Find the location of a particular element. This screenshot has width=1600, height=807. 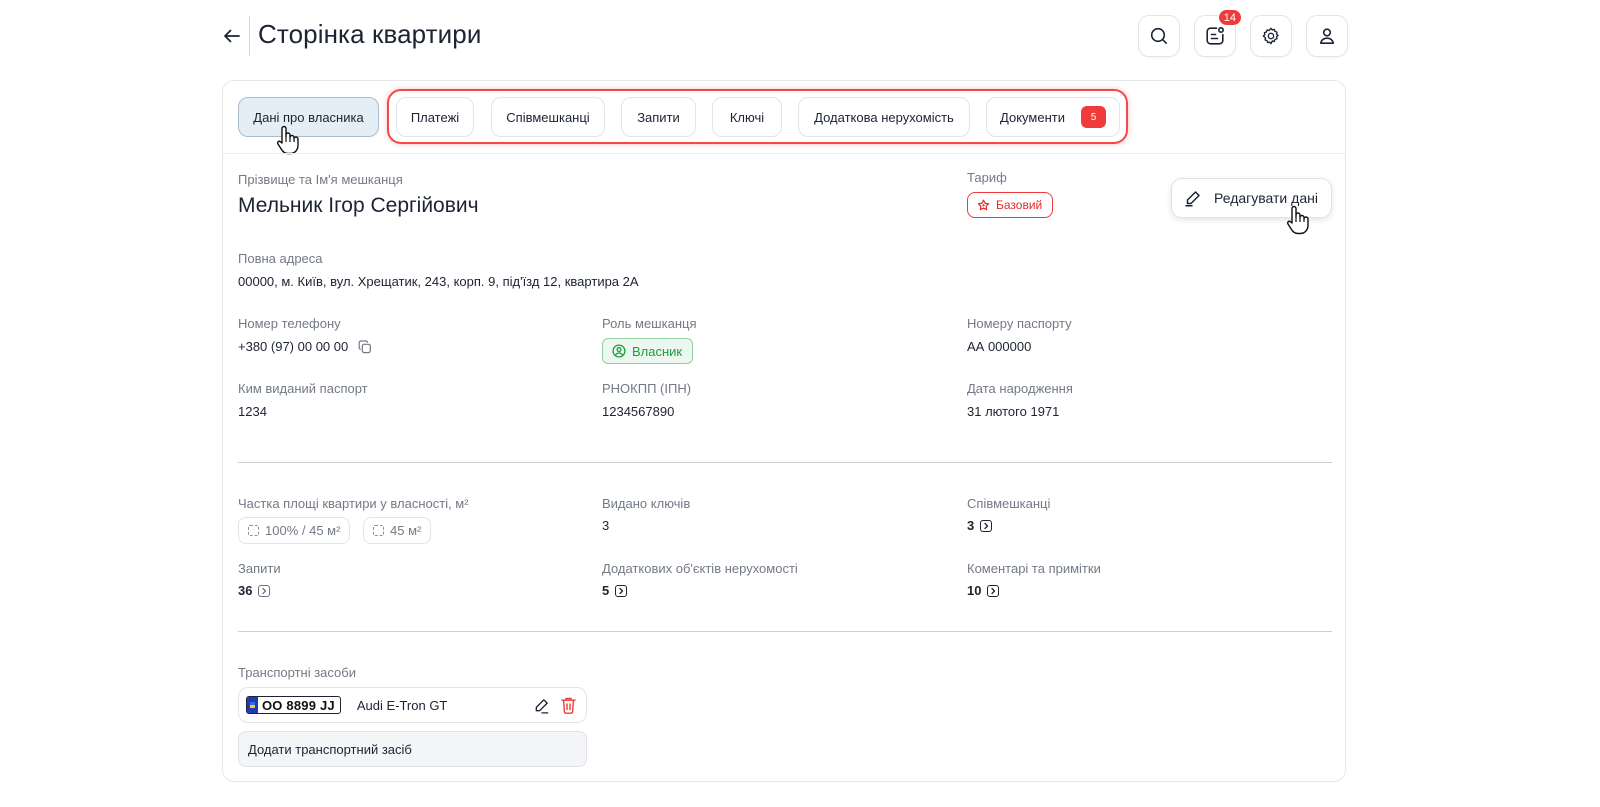

arrow-left-icon is located at coordinates (232, 36).